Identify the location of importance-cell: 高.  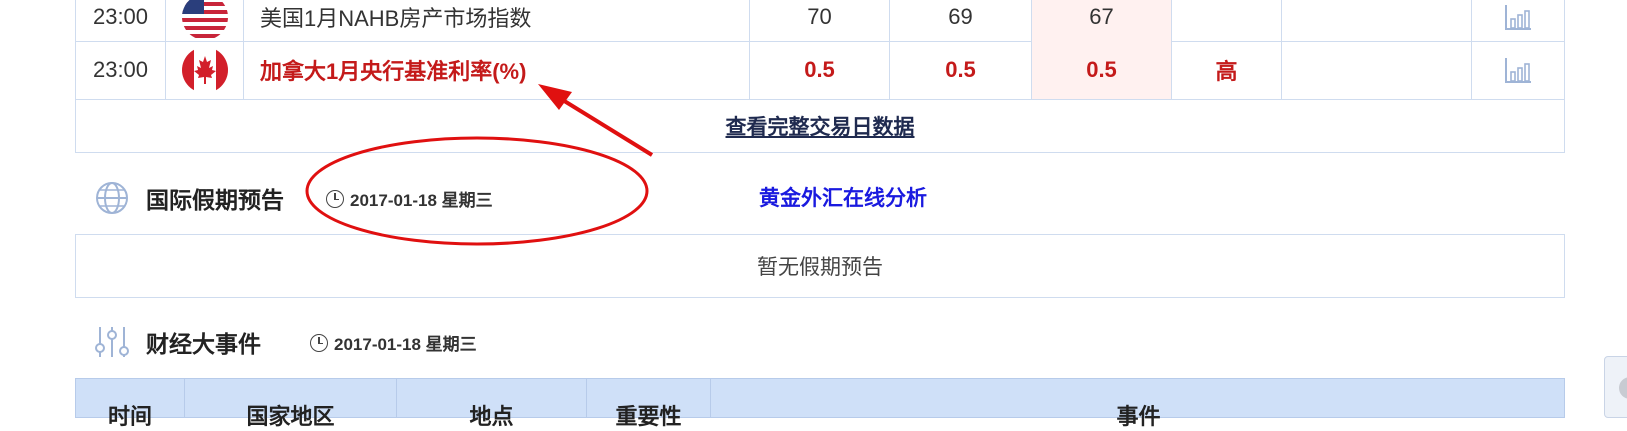
(1226, 70).